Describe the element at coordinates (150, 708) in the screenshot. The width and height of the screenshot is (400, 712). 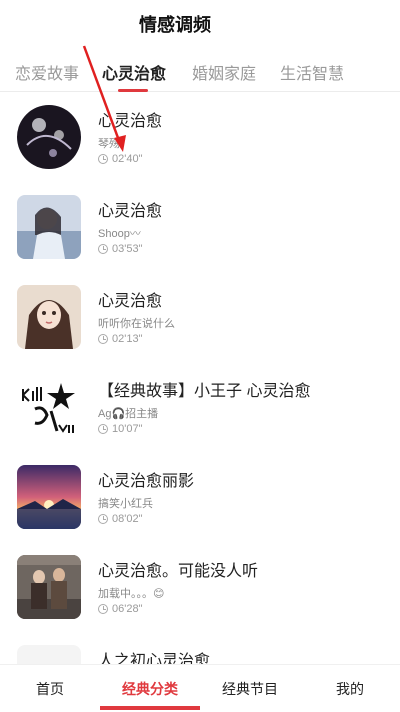
I see `active-nav-indicator` at that location.